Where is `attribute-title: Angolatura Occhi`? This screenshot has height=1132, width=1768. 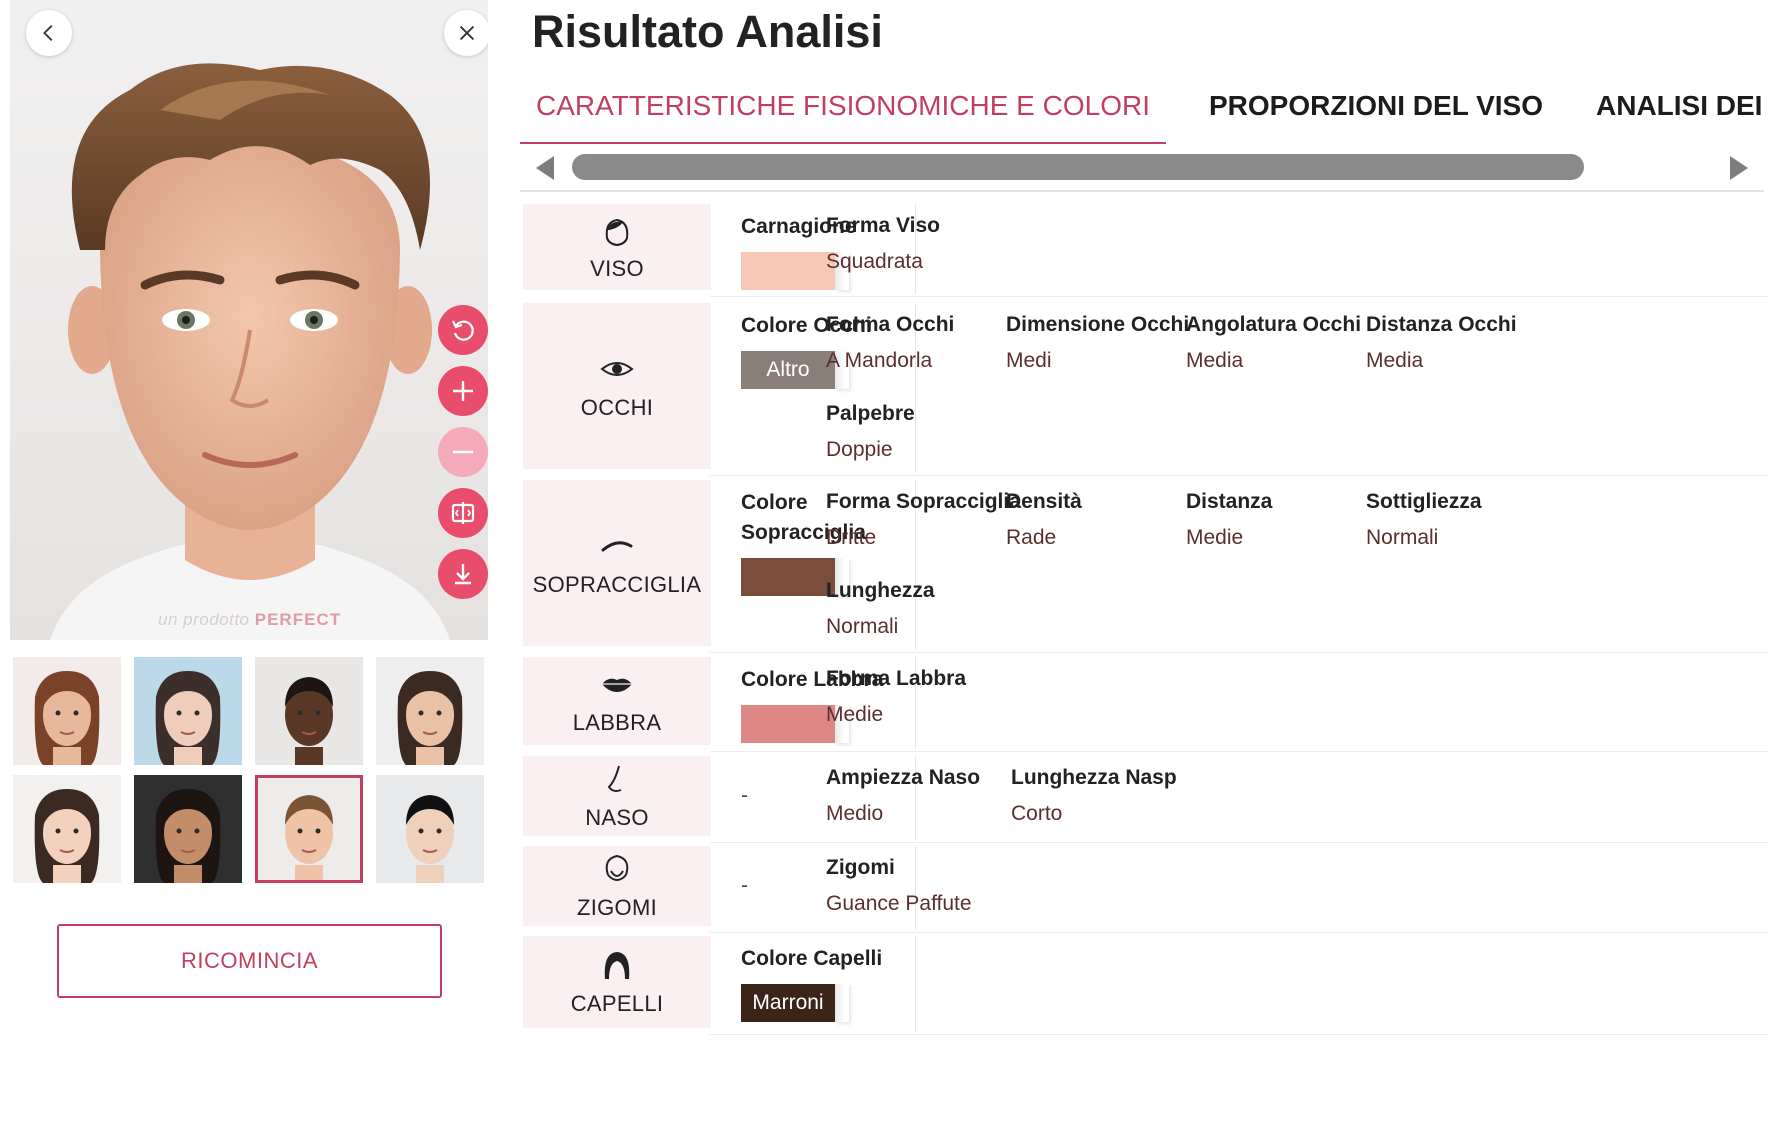
attribute-title: Angolatura Occhi is located at coordinates (1274, 324).